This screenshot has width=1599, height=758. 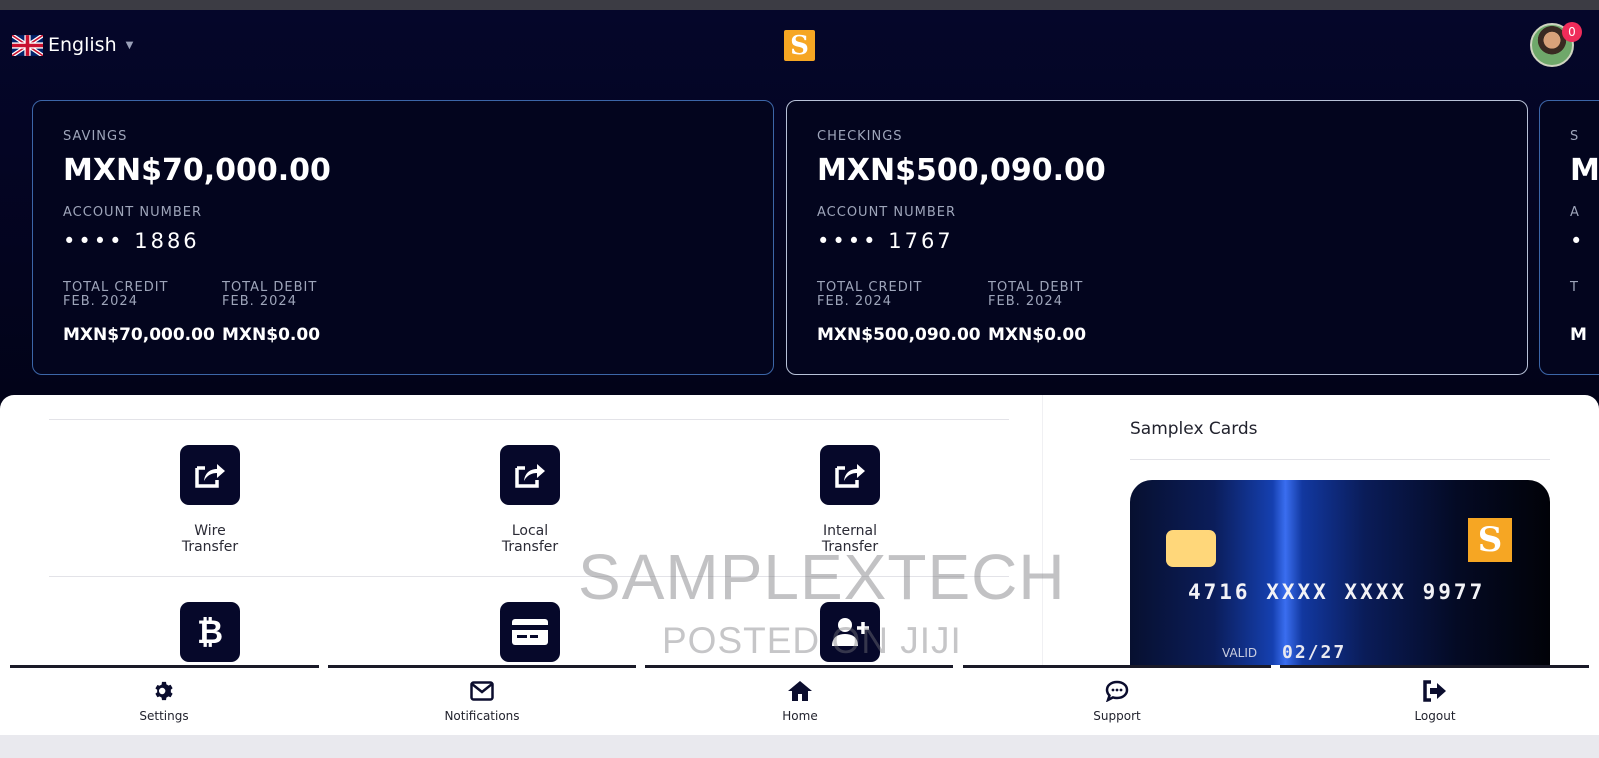 What do you see at coordinates (850, 539) in the screenshot?
I see `action-label: Internal Transfer` at bounding box center [850, 539].